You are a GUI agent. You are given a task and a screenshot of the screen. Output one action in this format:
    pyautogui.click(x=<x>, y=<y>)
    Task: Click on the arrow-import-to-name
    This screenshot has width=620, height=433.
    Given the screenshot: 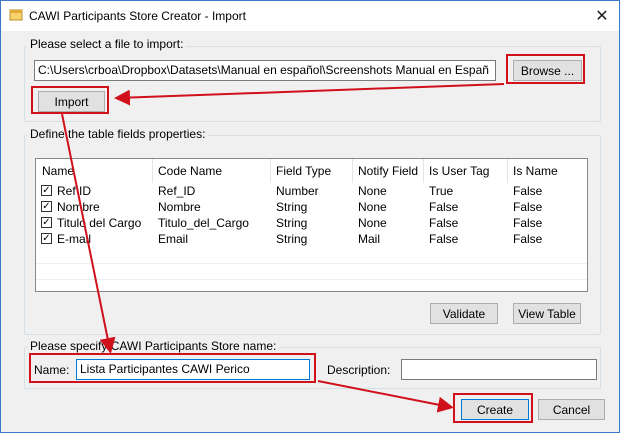 What is the action you would take?
    pyautogui.click(x=88, y=233)
    